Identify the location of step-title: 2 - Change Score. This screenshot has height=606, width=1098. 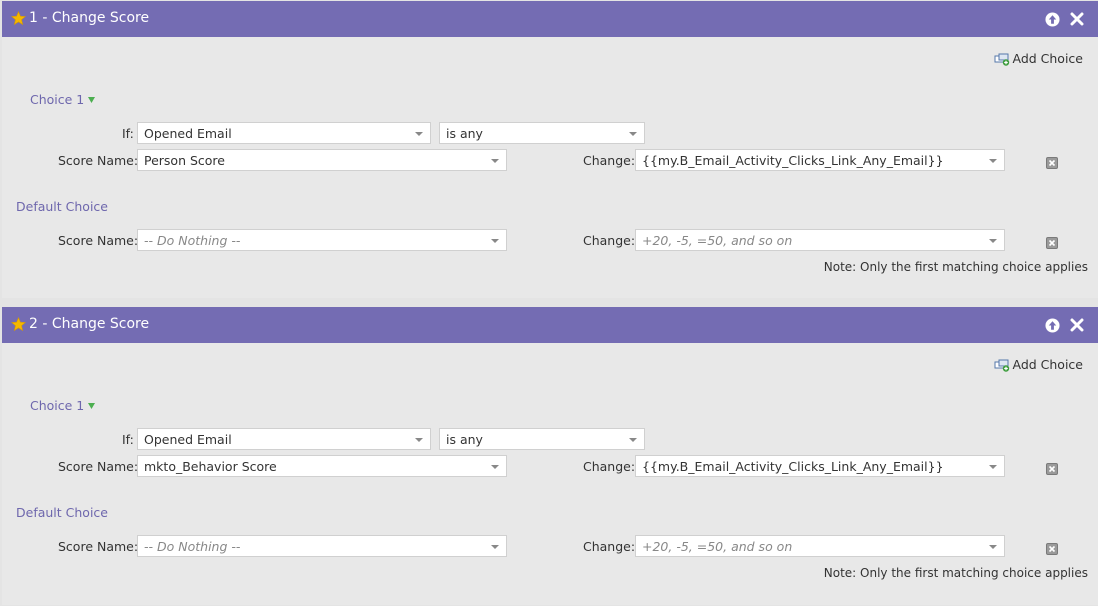
(89, 324).